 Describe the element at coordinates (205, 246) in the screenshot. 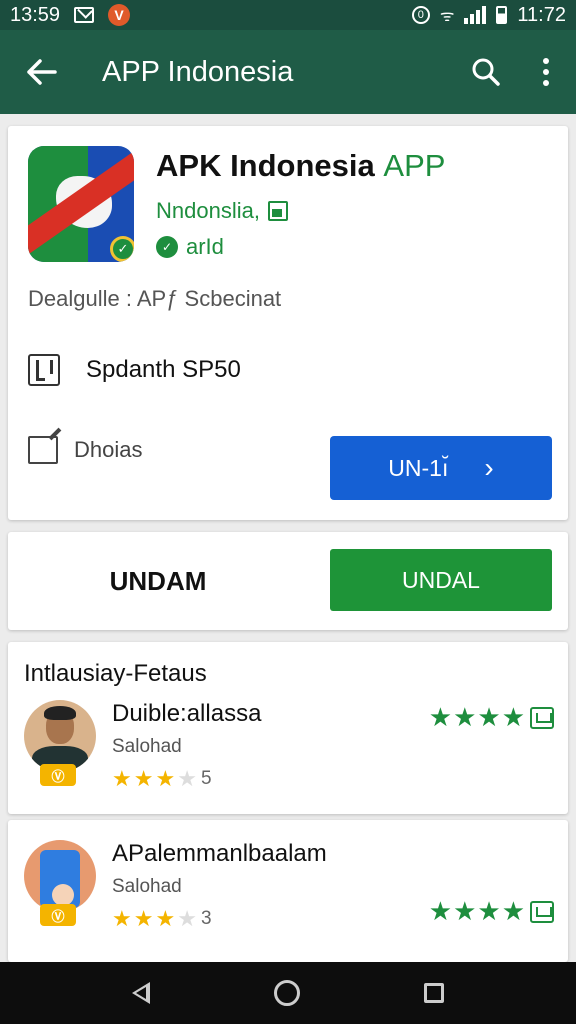

I see `rating-text: arId` at that location.